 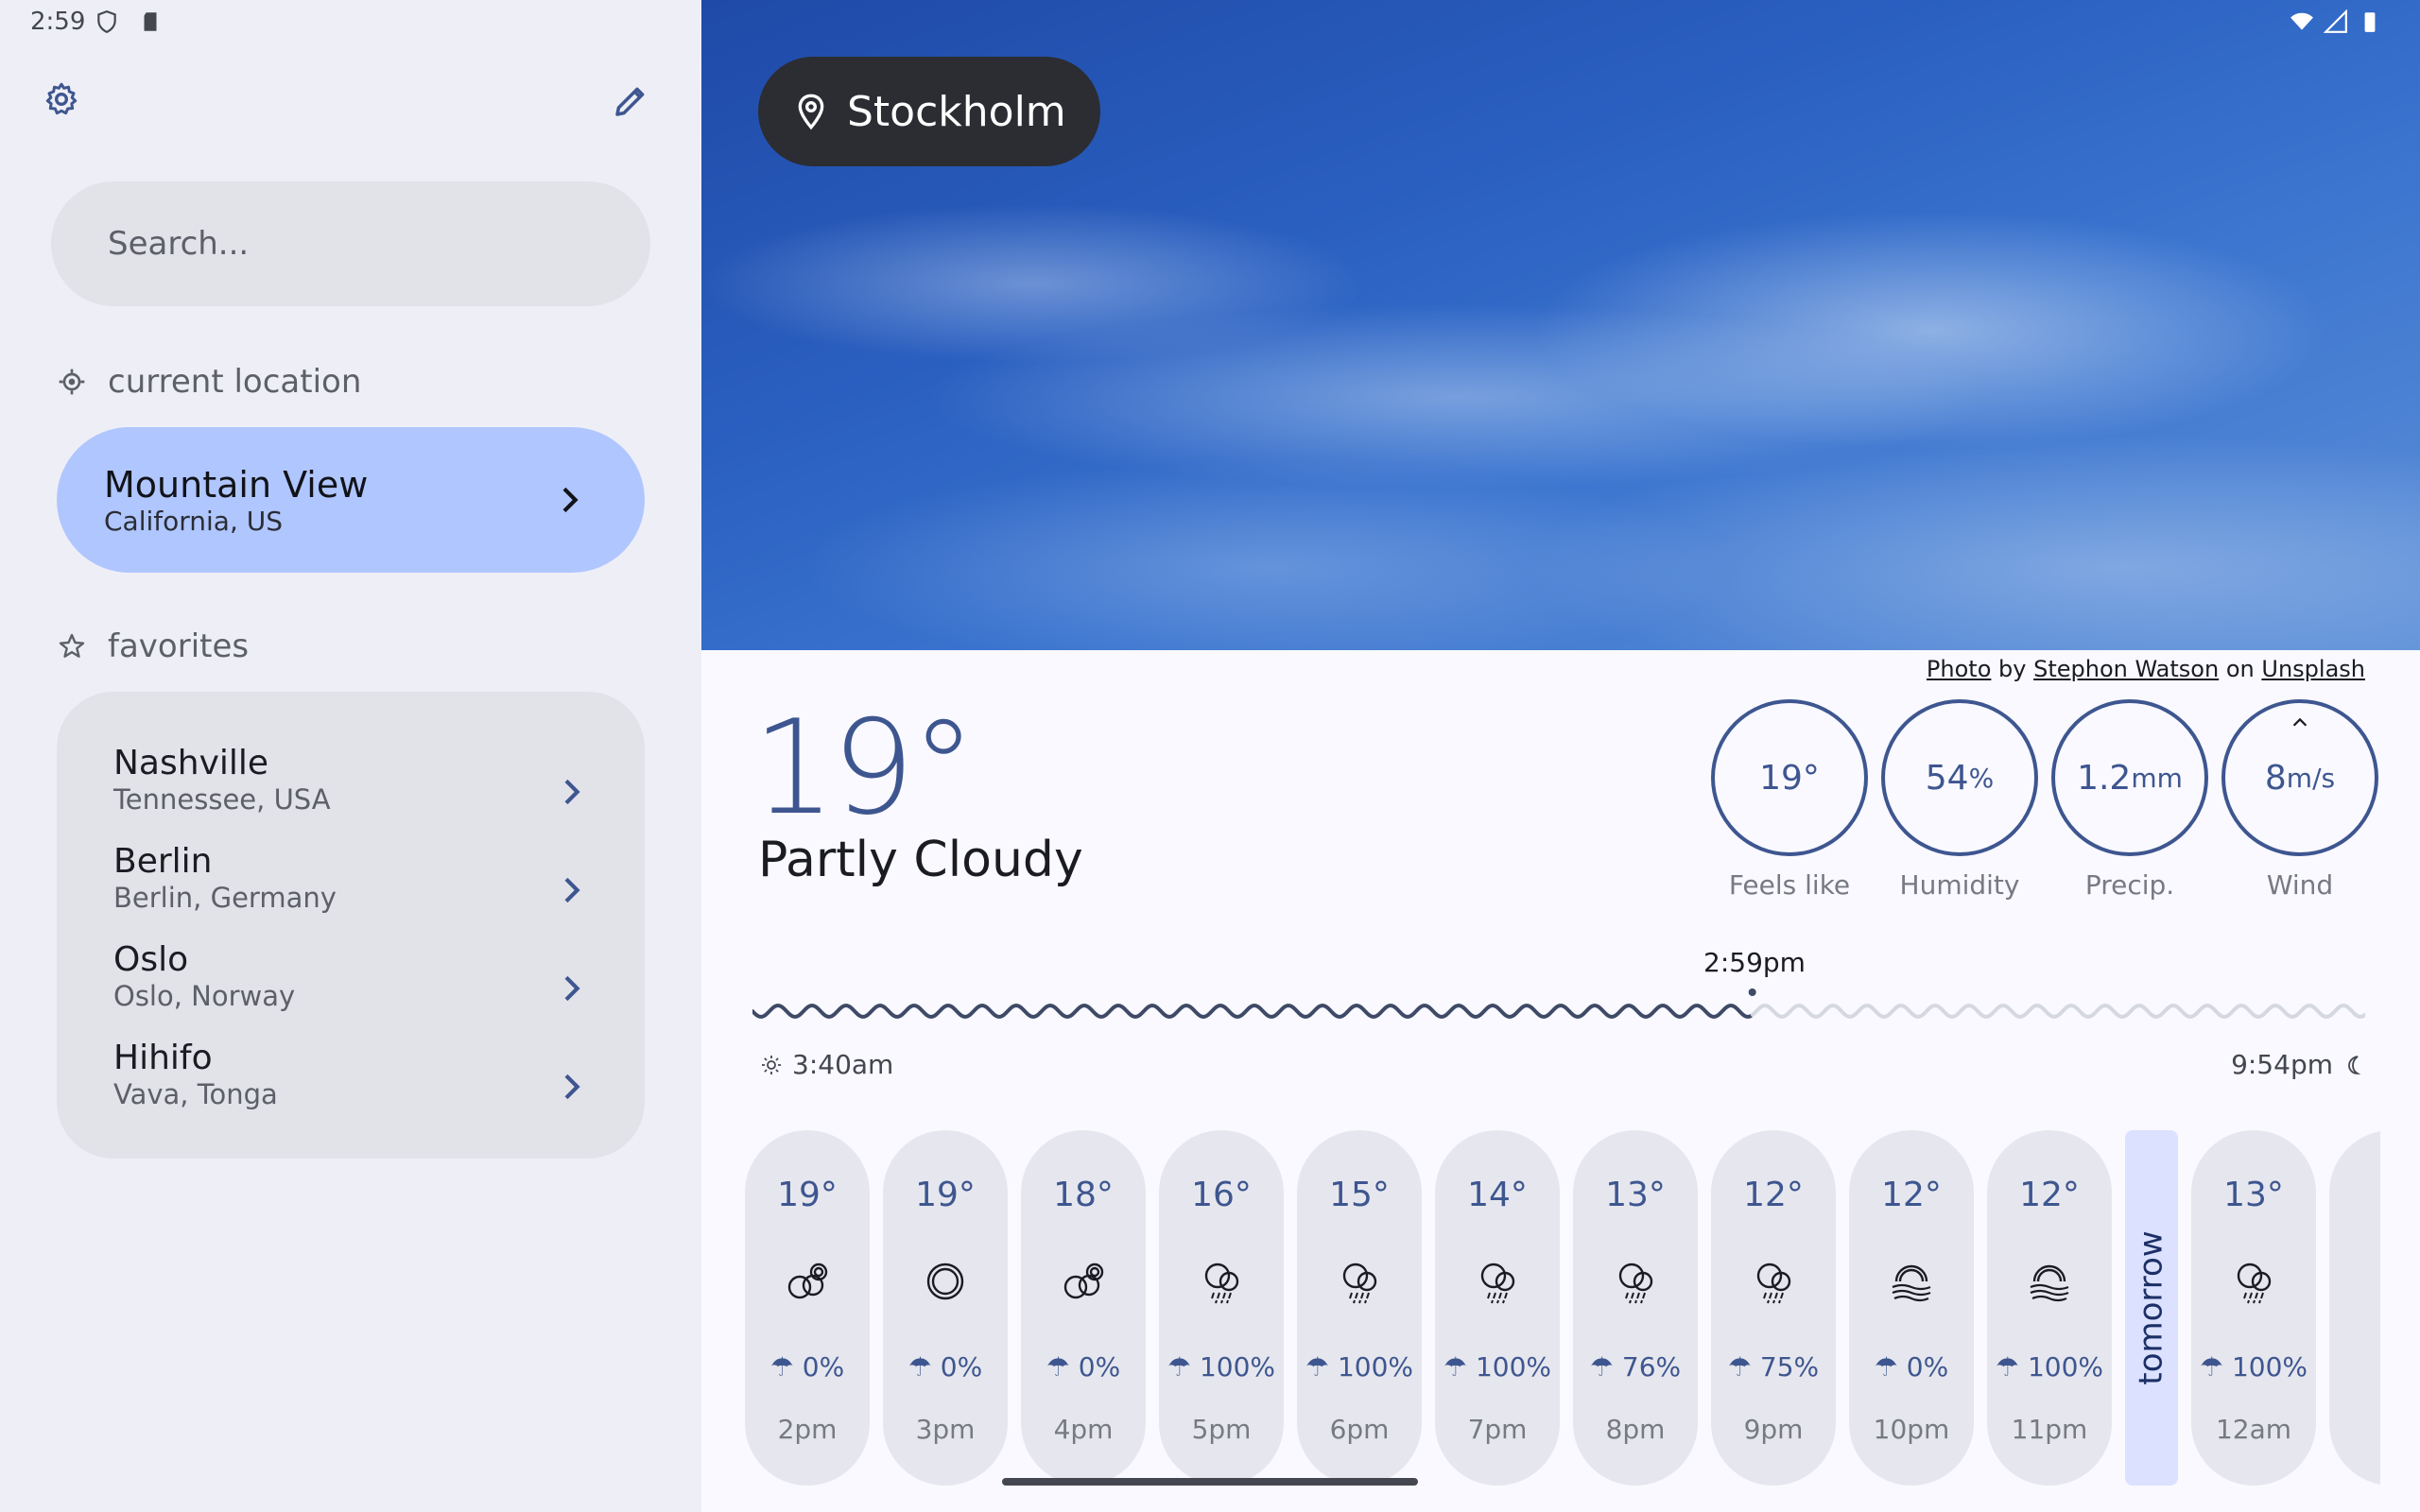 What do you see at coordinates (2354, 1308) in the screenshot?
I see `hourly-card-partial` at bounding box center [2354, 1308].